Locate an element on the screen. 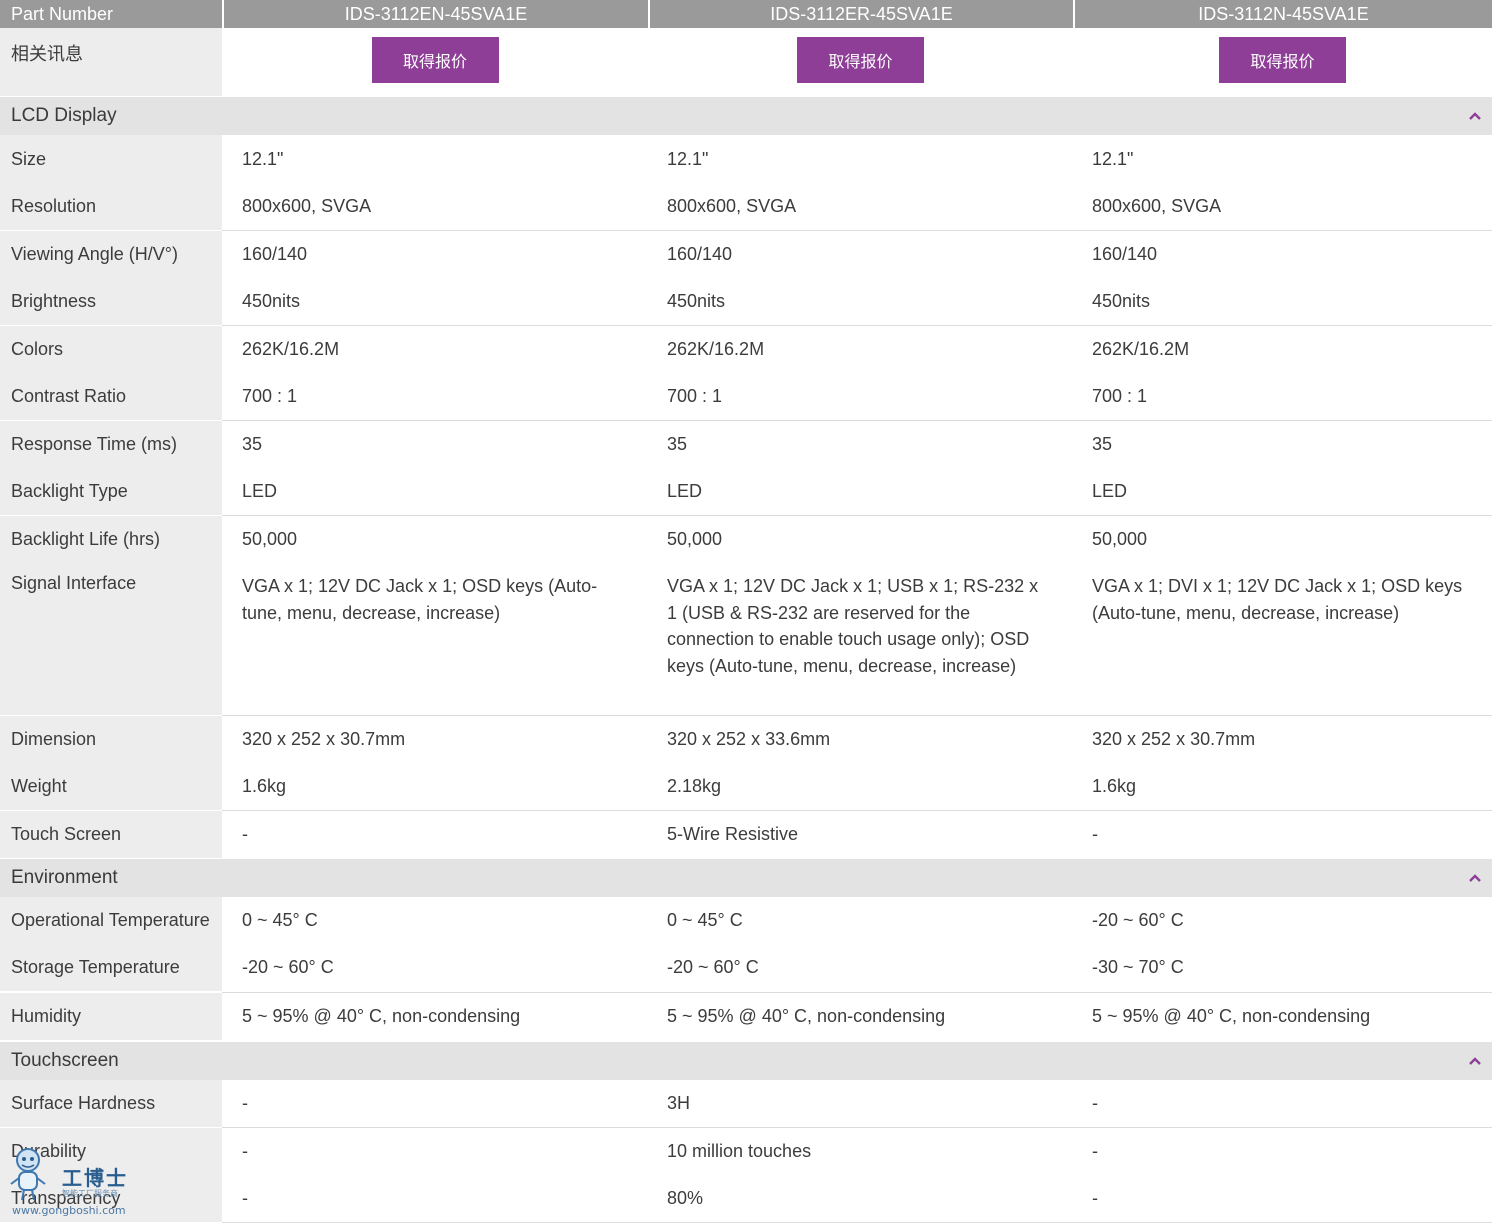 This screenshot has width=1492, height=1230. mascot-logo-icon is located at coordinates (28, 1174).